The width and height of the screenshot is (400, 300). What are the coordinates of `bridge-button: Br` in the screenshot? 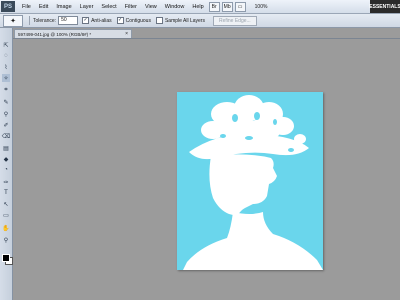 It's located at (214, 6).